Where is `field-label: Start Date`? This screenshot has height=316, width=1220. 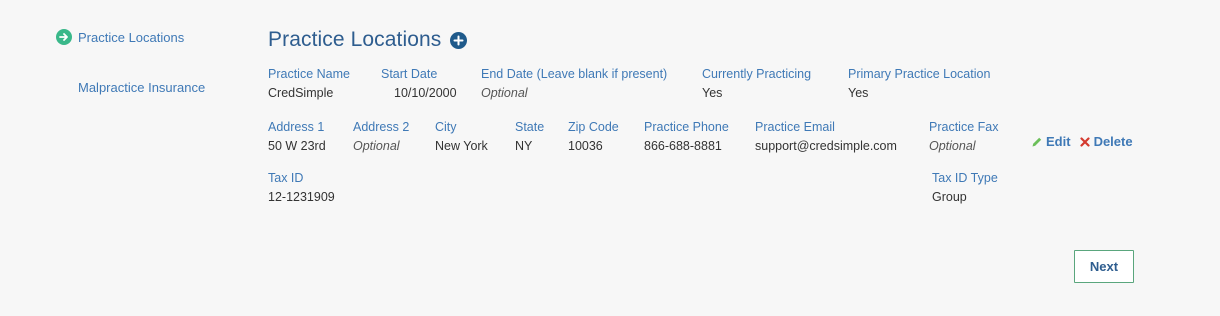 field-label: Start Date is located at coordinates (409, 74).